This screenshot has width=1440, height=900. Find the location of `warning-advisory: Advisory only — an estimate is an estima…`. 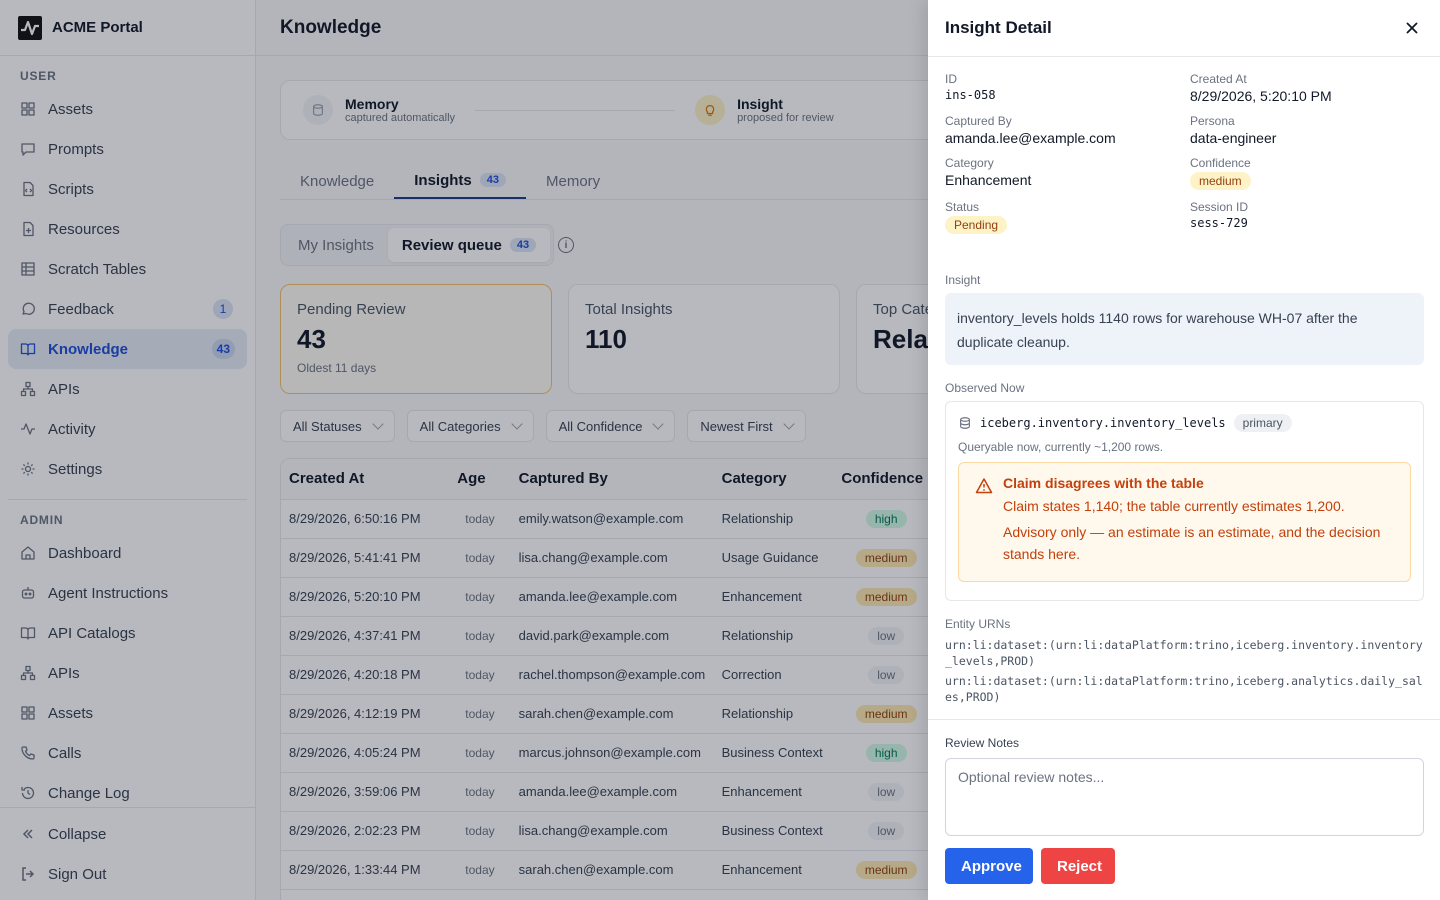

warning-advisory: Advisory only — an estimate is an estima… is located at coordinates (1192, 543).